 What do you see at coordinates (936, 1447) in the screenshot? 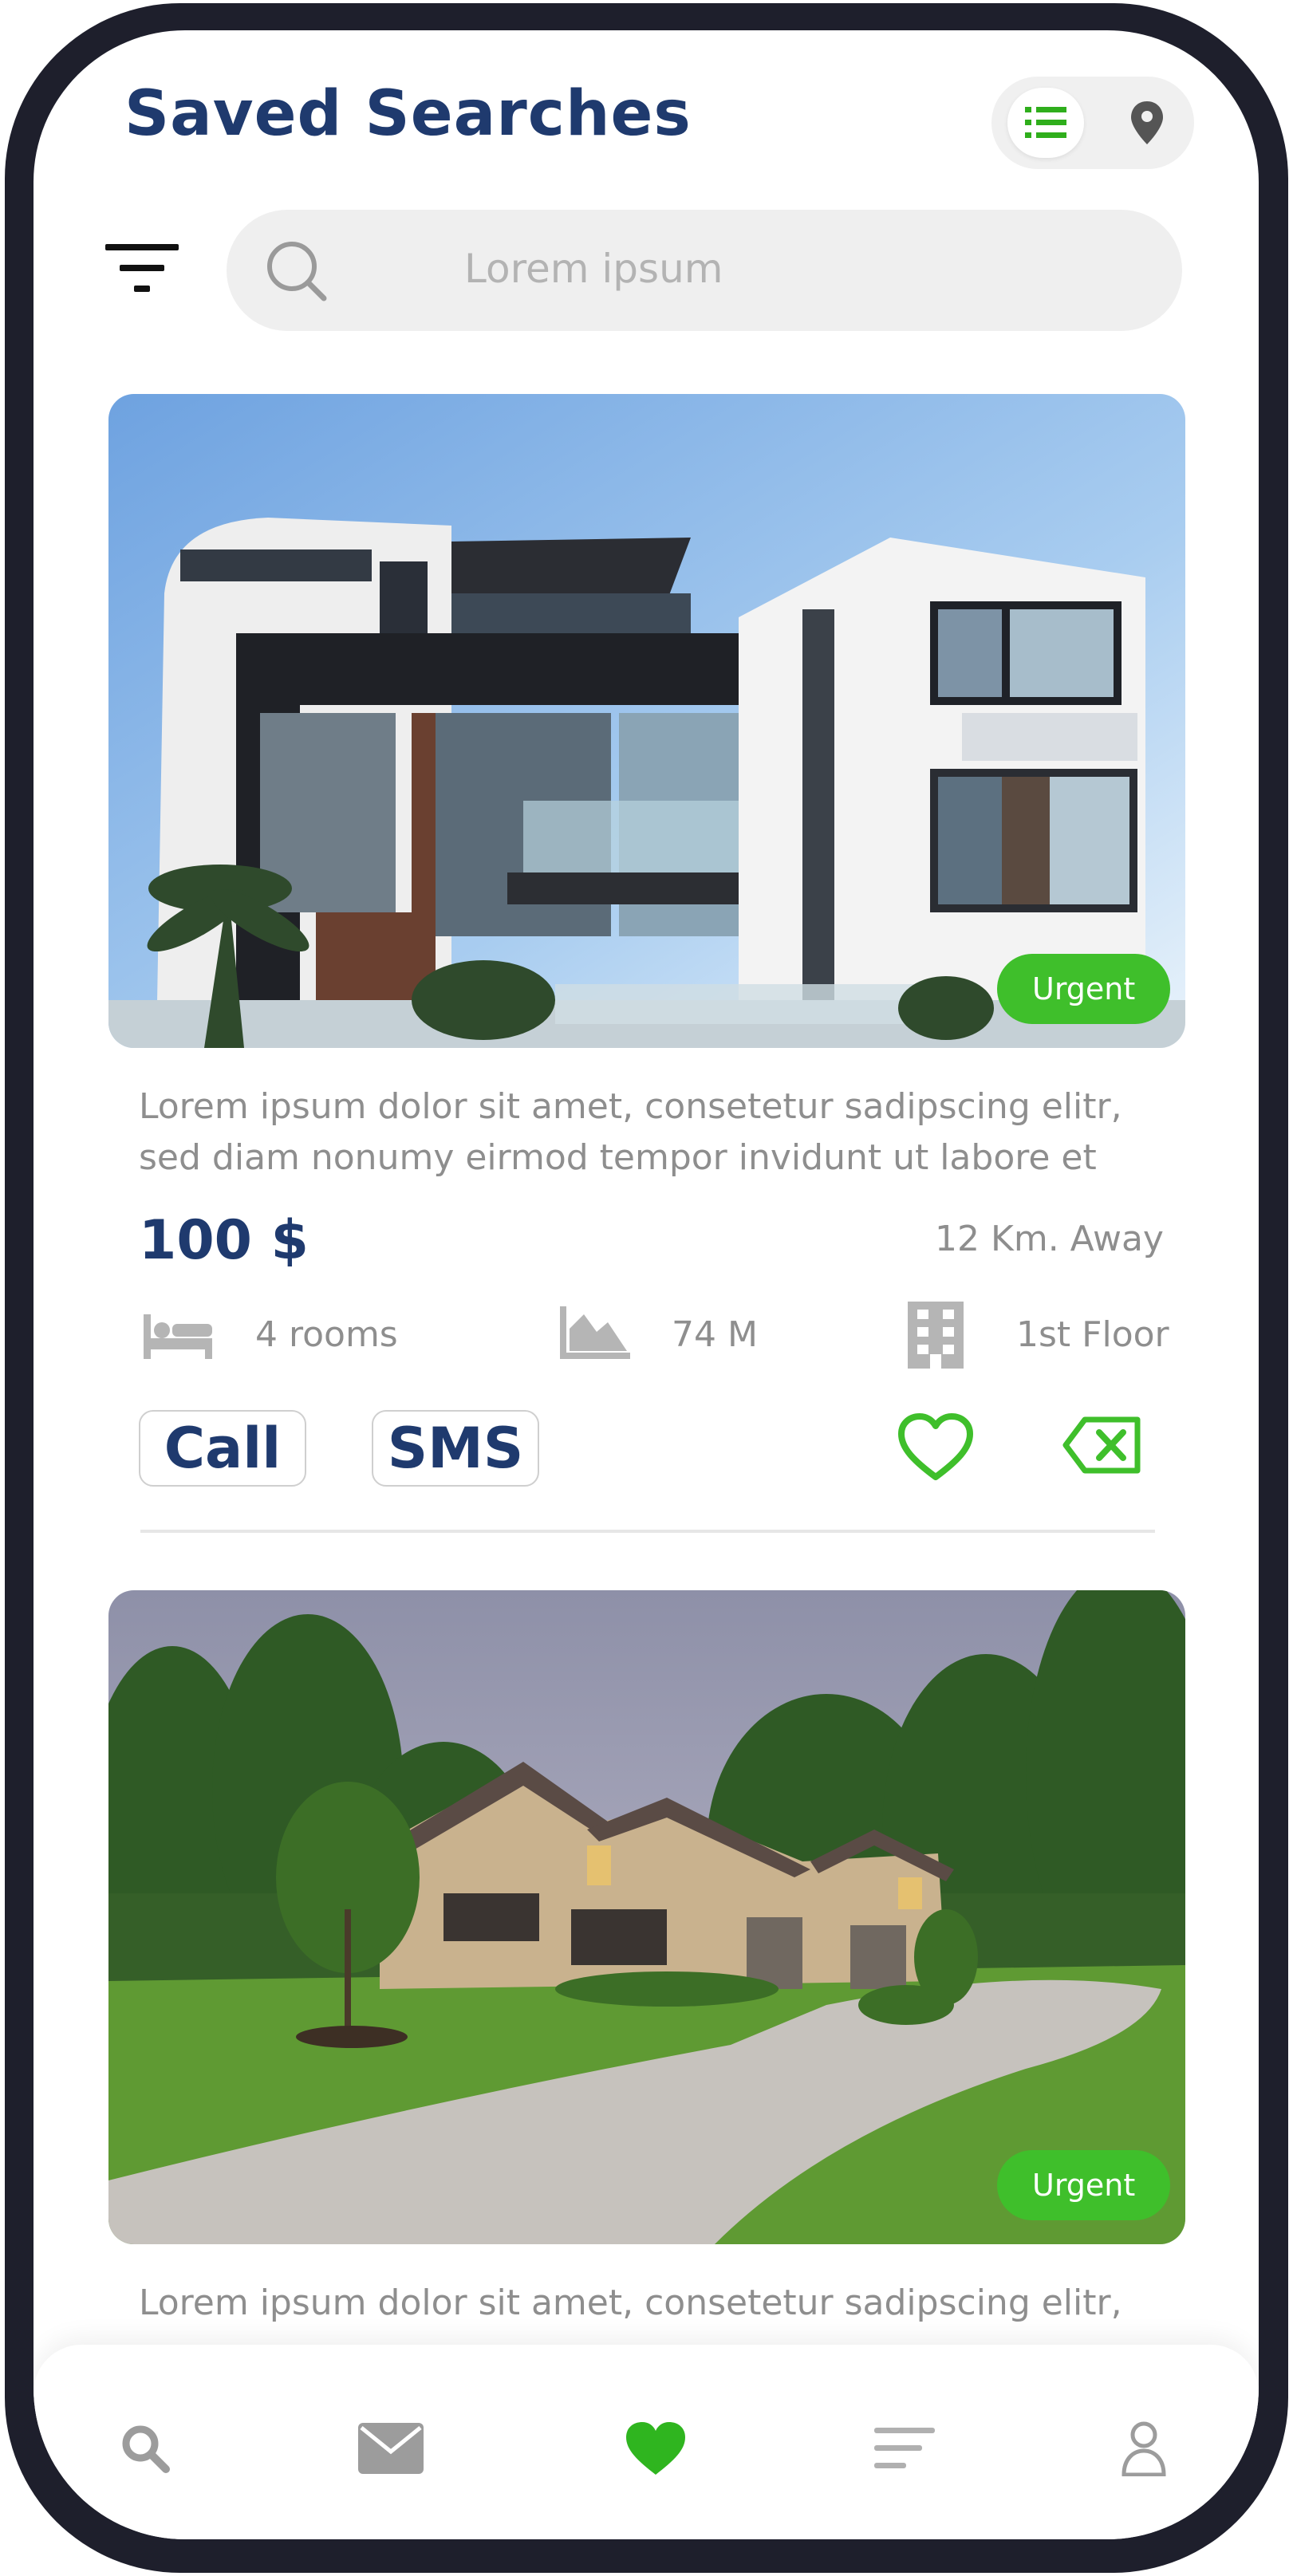
I see `heart-outline-icon` at bounding box center [936, 1447].